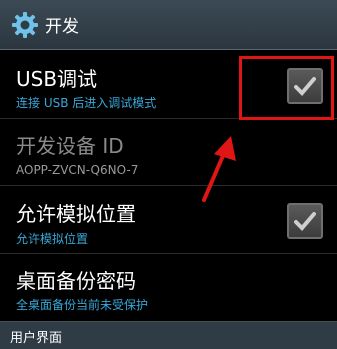 The height and width of the screenshot is (349, 337). Describe the element at coordinates (70, 146) in the screenshot. I see `device-id-title: 开发设备 ID` at that location.